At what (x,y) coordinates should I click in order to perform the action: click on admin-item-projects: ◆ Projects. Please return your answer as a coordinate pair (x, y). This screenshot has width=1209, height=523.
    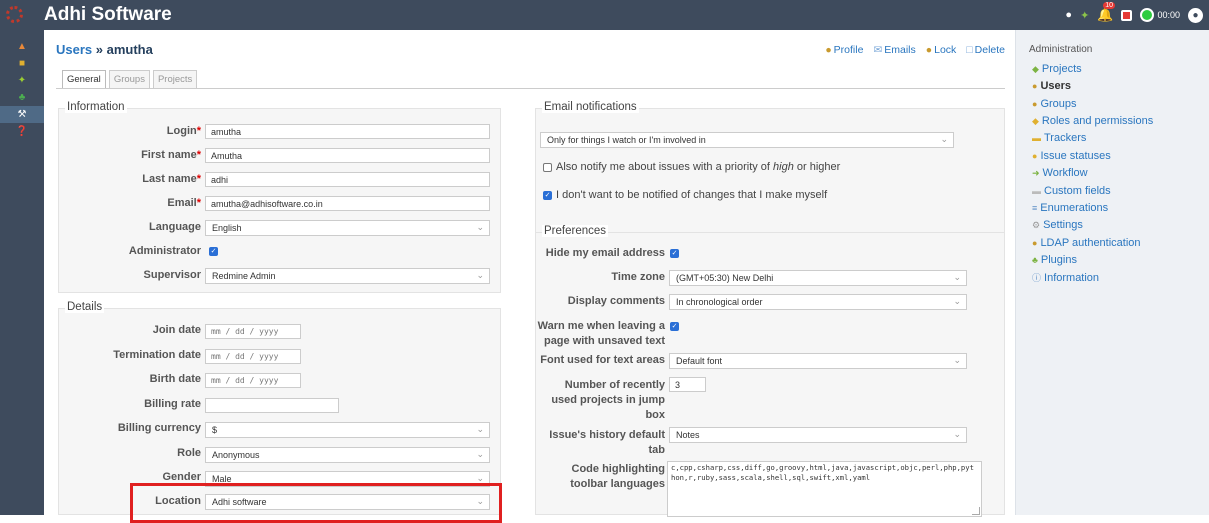
    Looking at the image, I should click on (1057, 69).